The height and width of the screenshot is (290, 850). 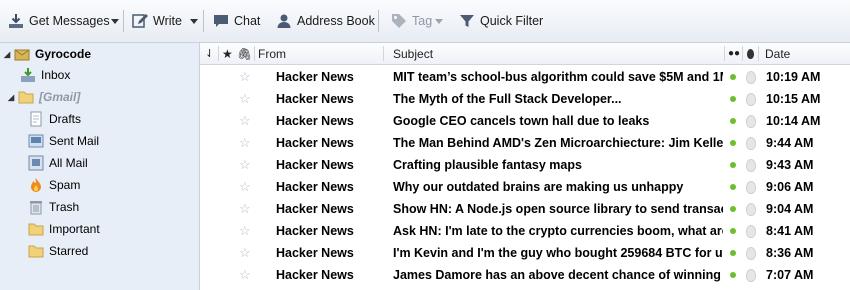 I want to click on tag-button: Tag, so click(x=411, y=21).